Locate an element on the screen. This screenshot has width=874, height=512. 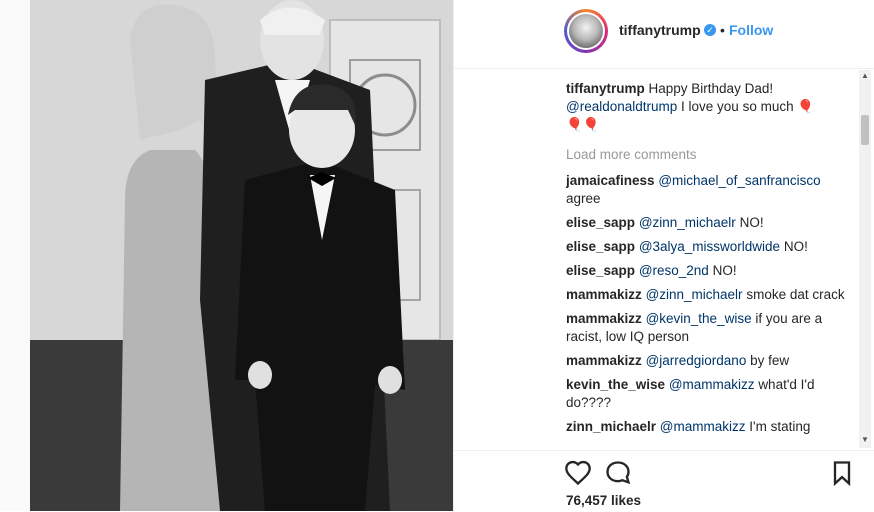
comment-text: smoke dat crack is located at coordinates (795, 294).